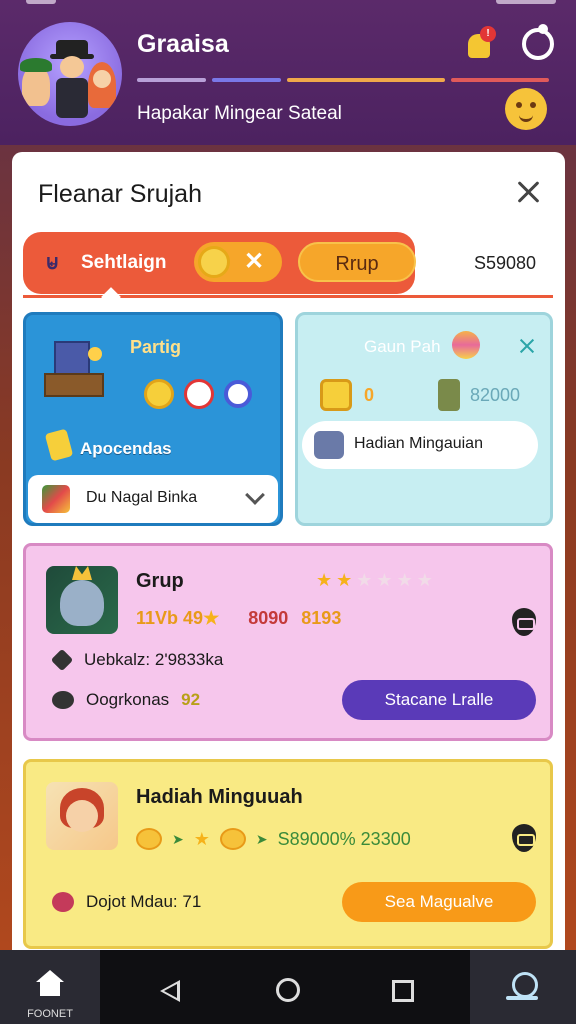 This screenshot has width=576, height=1024. I want to click on tab-bar: ⊌ Sehtlaign ✕ Rrup, so click(219, 263).